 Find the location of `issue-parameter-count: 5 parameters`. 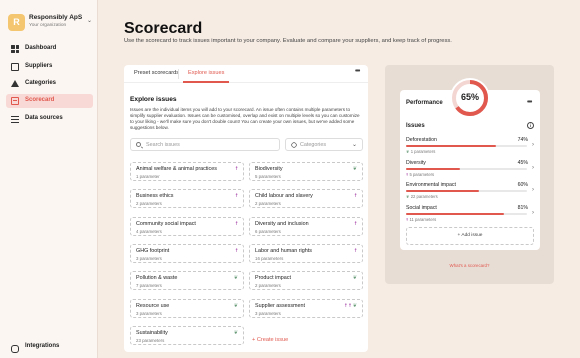

issue-parameter-count: 5 parameters is located at coordinates (268, 176).